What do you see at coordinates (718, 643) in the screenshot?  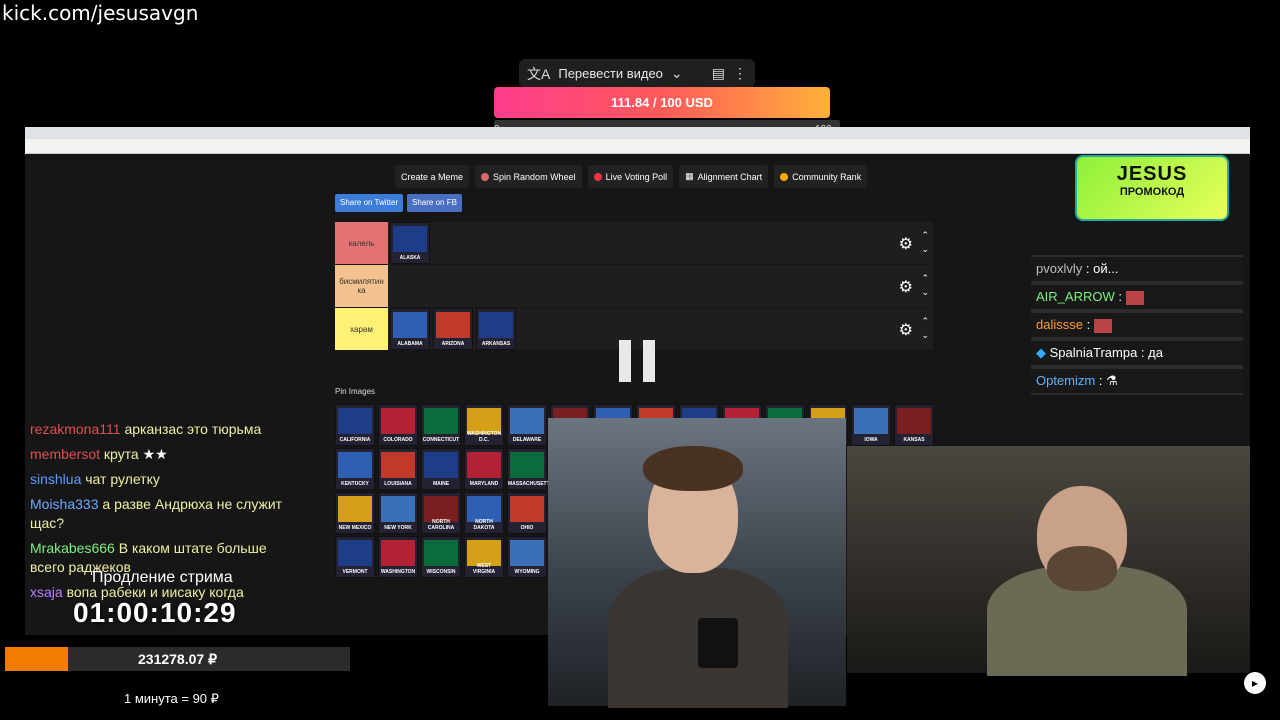 I see `mug-icon` at bounding box center [718, 643].